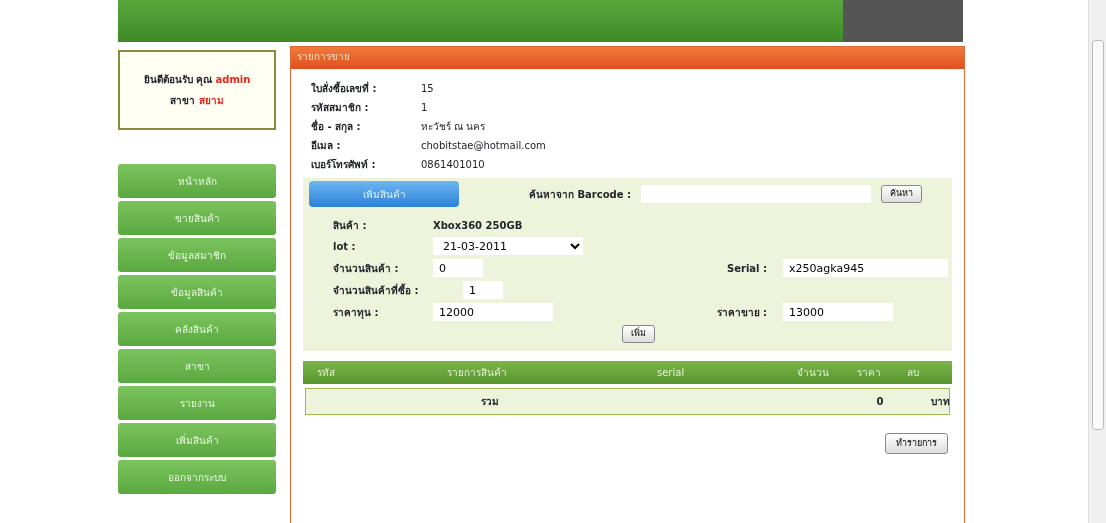 This screenshot has height=523, width=1106. What do you see at coordinates (747, 268) in the screenshot?
I see `field-label: Serial :` at bounding box center [747, 268].